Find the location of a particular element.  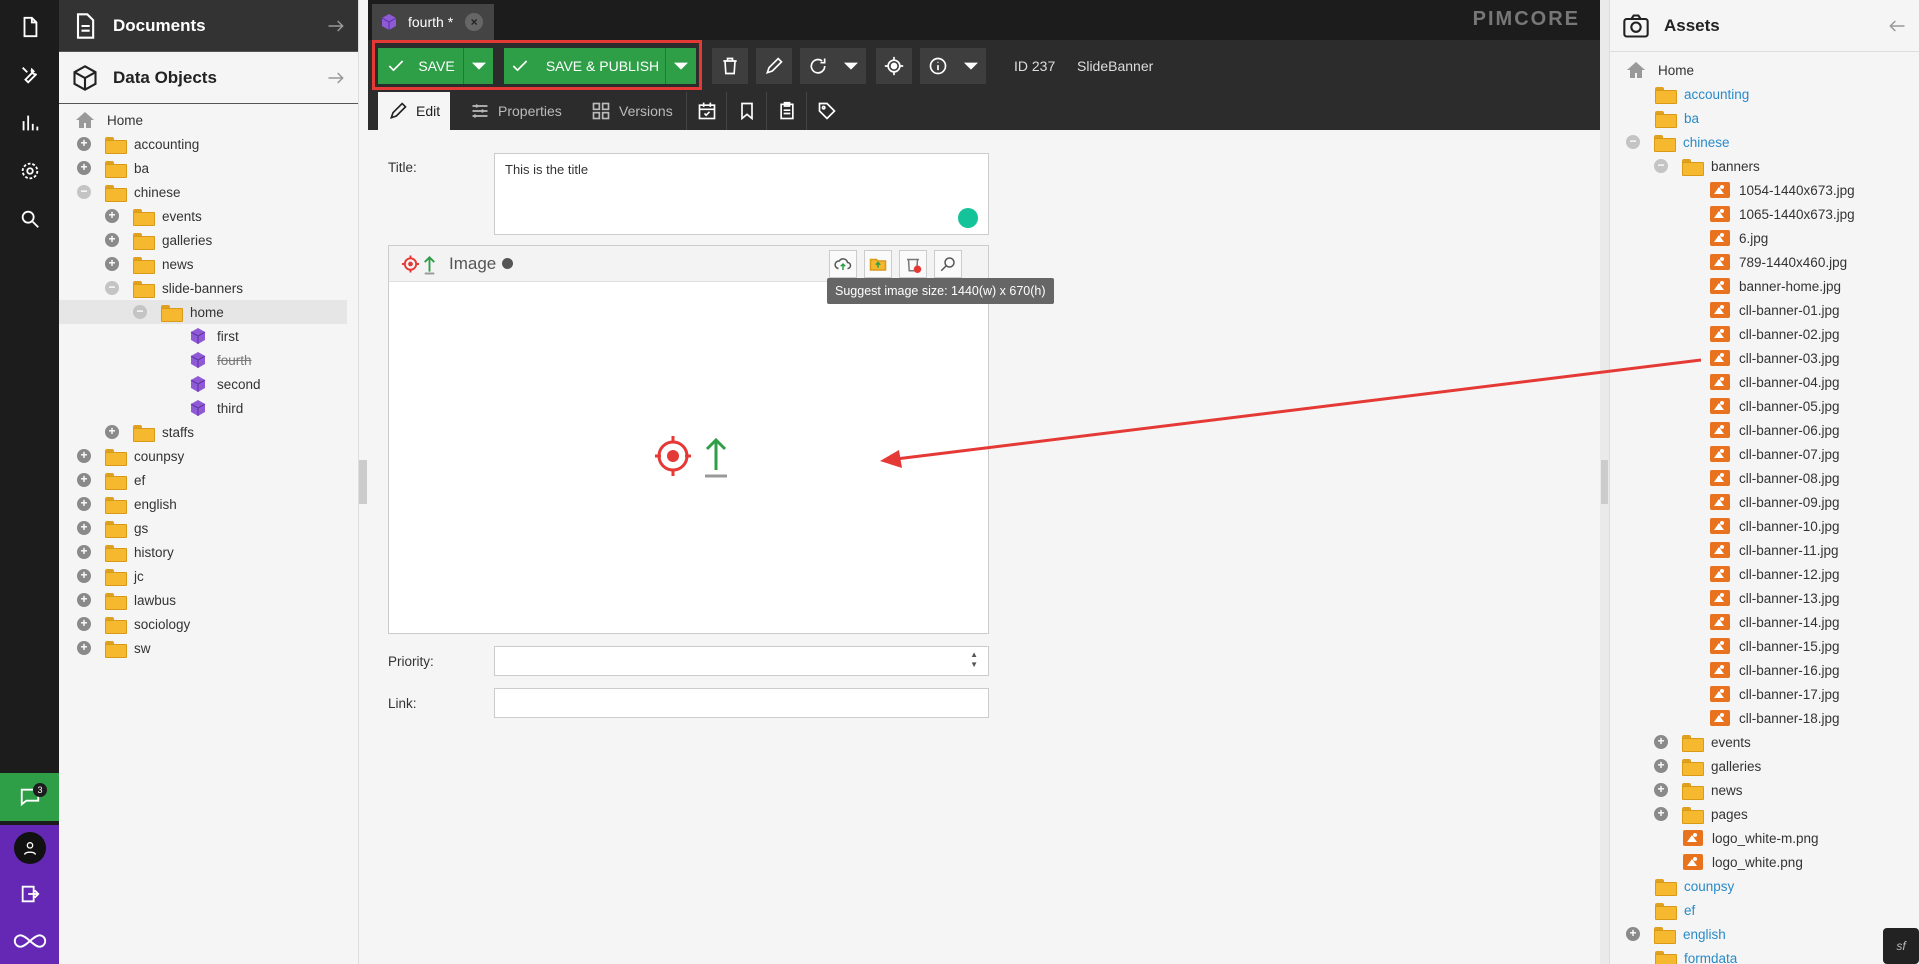

tree-item-galleries: + galleries is located at coordinates (158, 240).